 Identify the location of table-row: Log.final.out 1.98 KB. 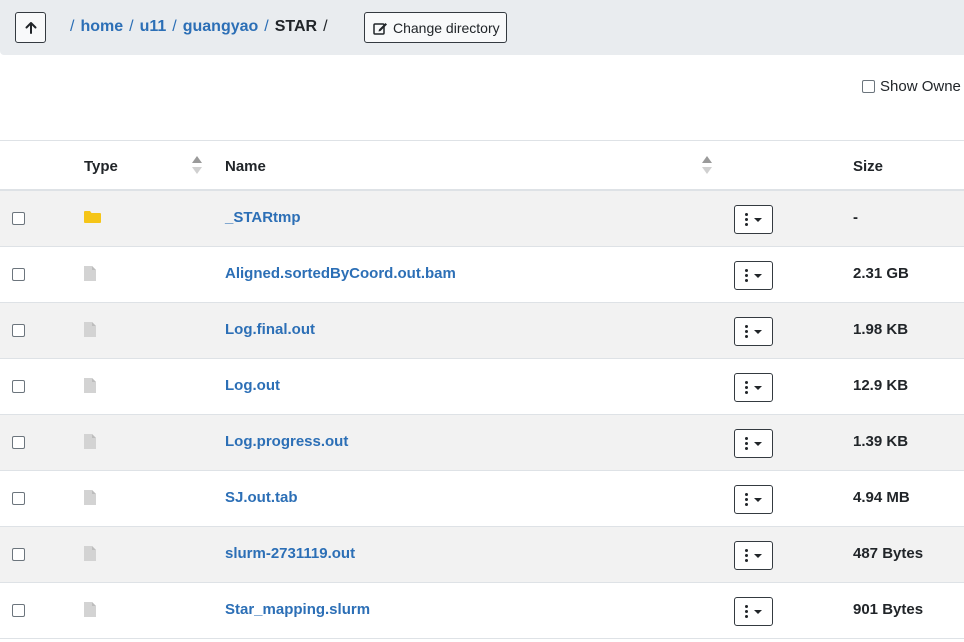
(482, 331).